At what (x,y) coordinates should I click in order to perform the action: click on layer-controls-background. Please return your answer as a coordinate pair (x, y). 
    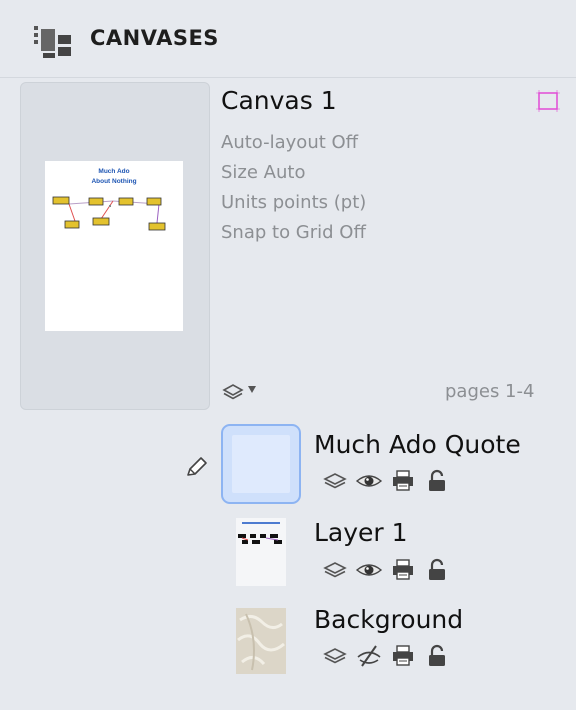
    Looking at the image, I should click on (386, 656).